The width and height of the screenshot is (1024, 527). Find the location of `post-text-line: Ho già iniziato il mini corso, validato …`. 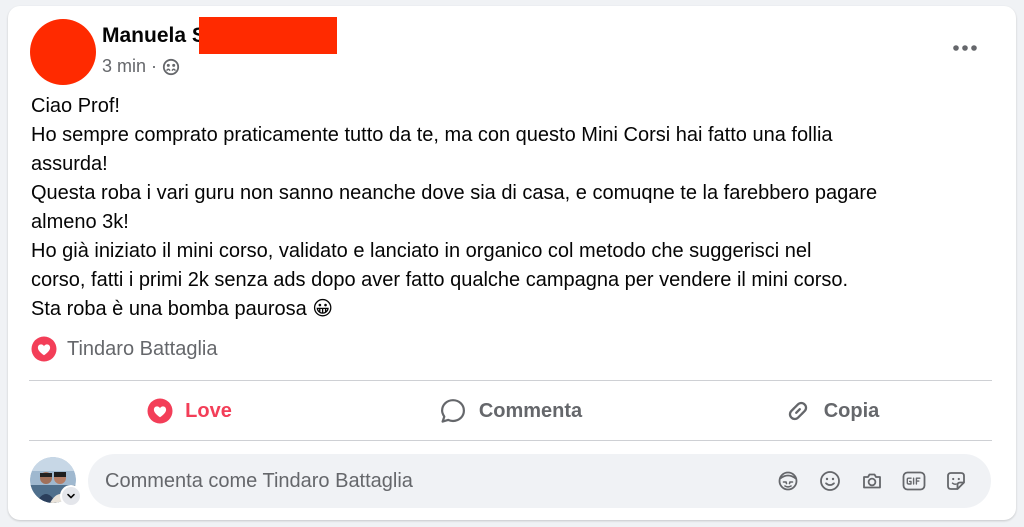

post-text-line: Ho già iniziato il mini corso, validato … is located at coordinates (421, 251).